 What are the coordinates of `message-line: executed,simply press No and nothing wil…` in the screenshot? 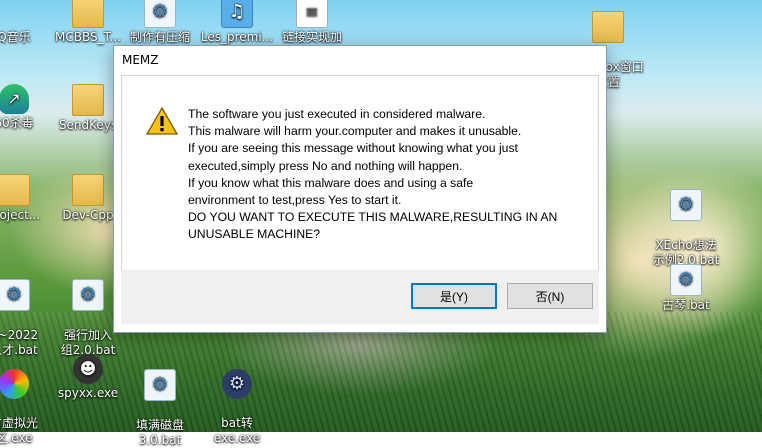 It's located at (325, 165).